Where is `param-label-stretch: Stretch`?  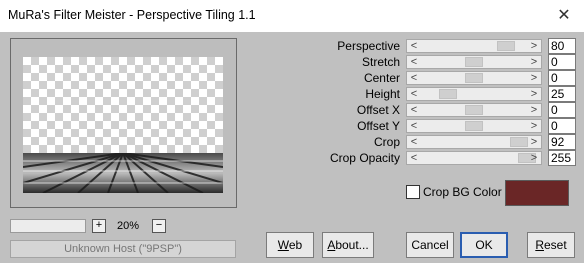
param-label-stretch: Stretch is located at coordinates (380, 62).